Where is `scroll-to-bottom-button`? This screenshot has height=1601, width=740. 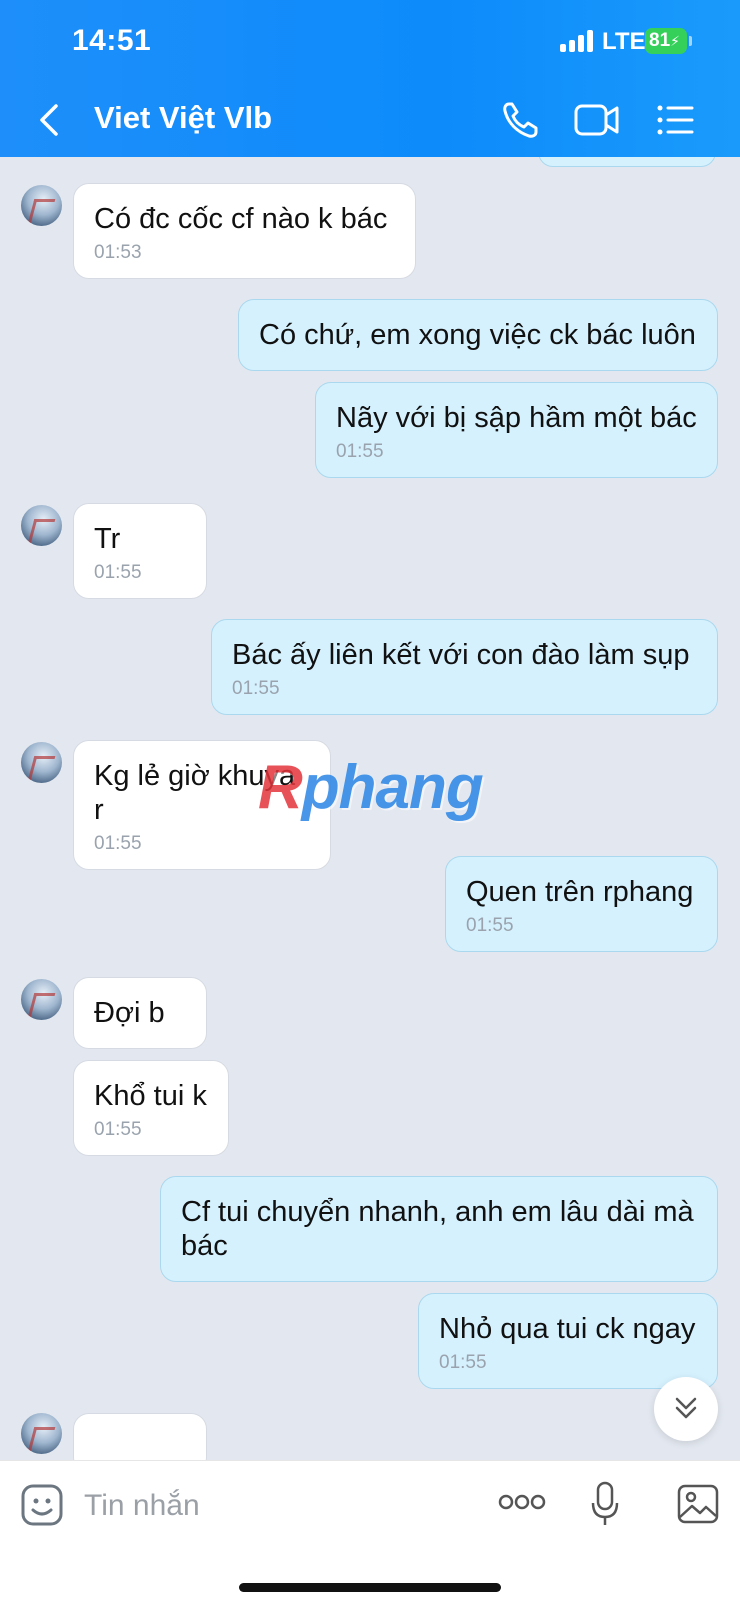
scroll-to-bottom-button is located at coordinates (686, 1409).